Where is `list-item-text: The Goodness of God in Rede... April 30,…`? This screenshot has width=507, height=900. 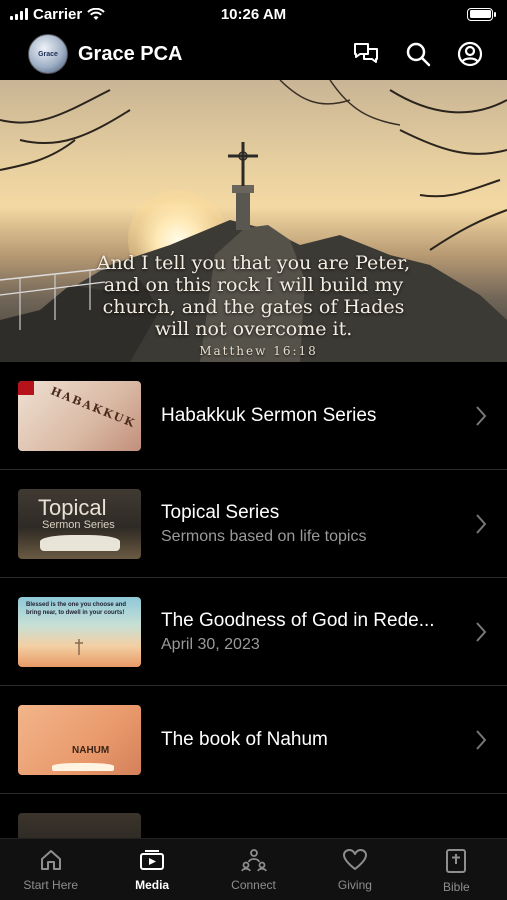 list-item-text: The Goodness of God in Rede... April 30,… is located at coordinates (334, 632).